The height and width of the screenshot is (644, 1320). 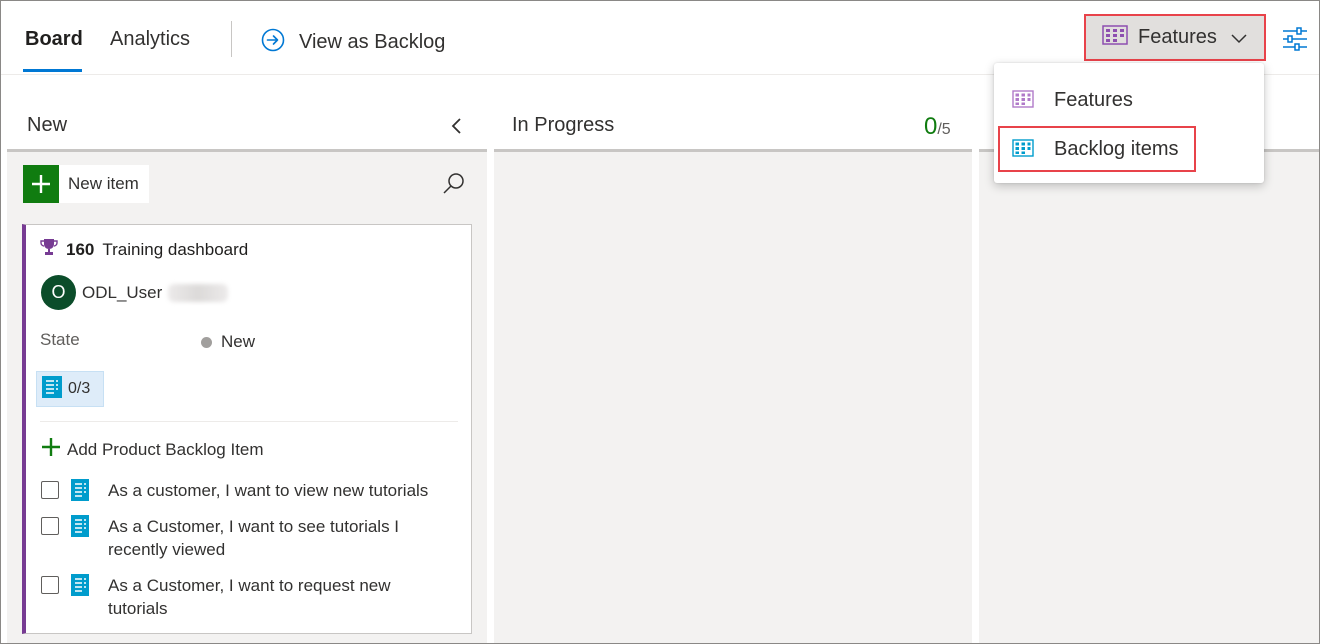 What do you see at coordinates (122, 292) in the screenshot?
I see `assignee-name: ODL_User` at bounding box center [122, 292].